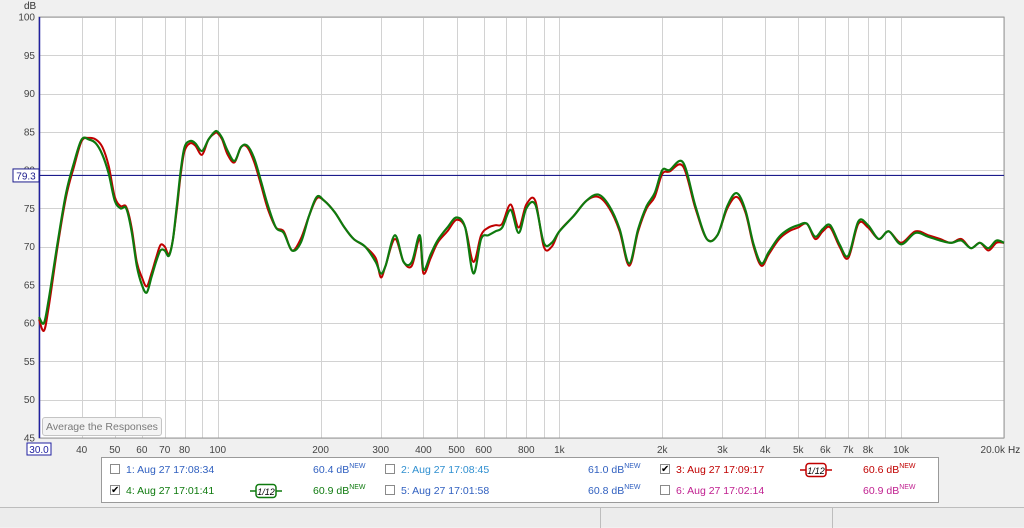 The image size is (1024, 528). I want to click on x-axis-unit-label: Hz, so click(1014, 450).